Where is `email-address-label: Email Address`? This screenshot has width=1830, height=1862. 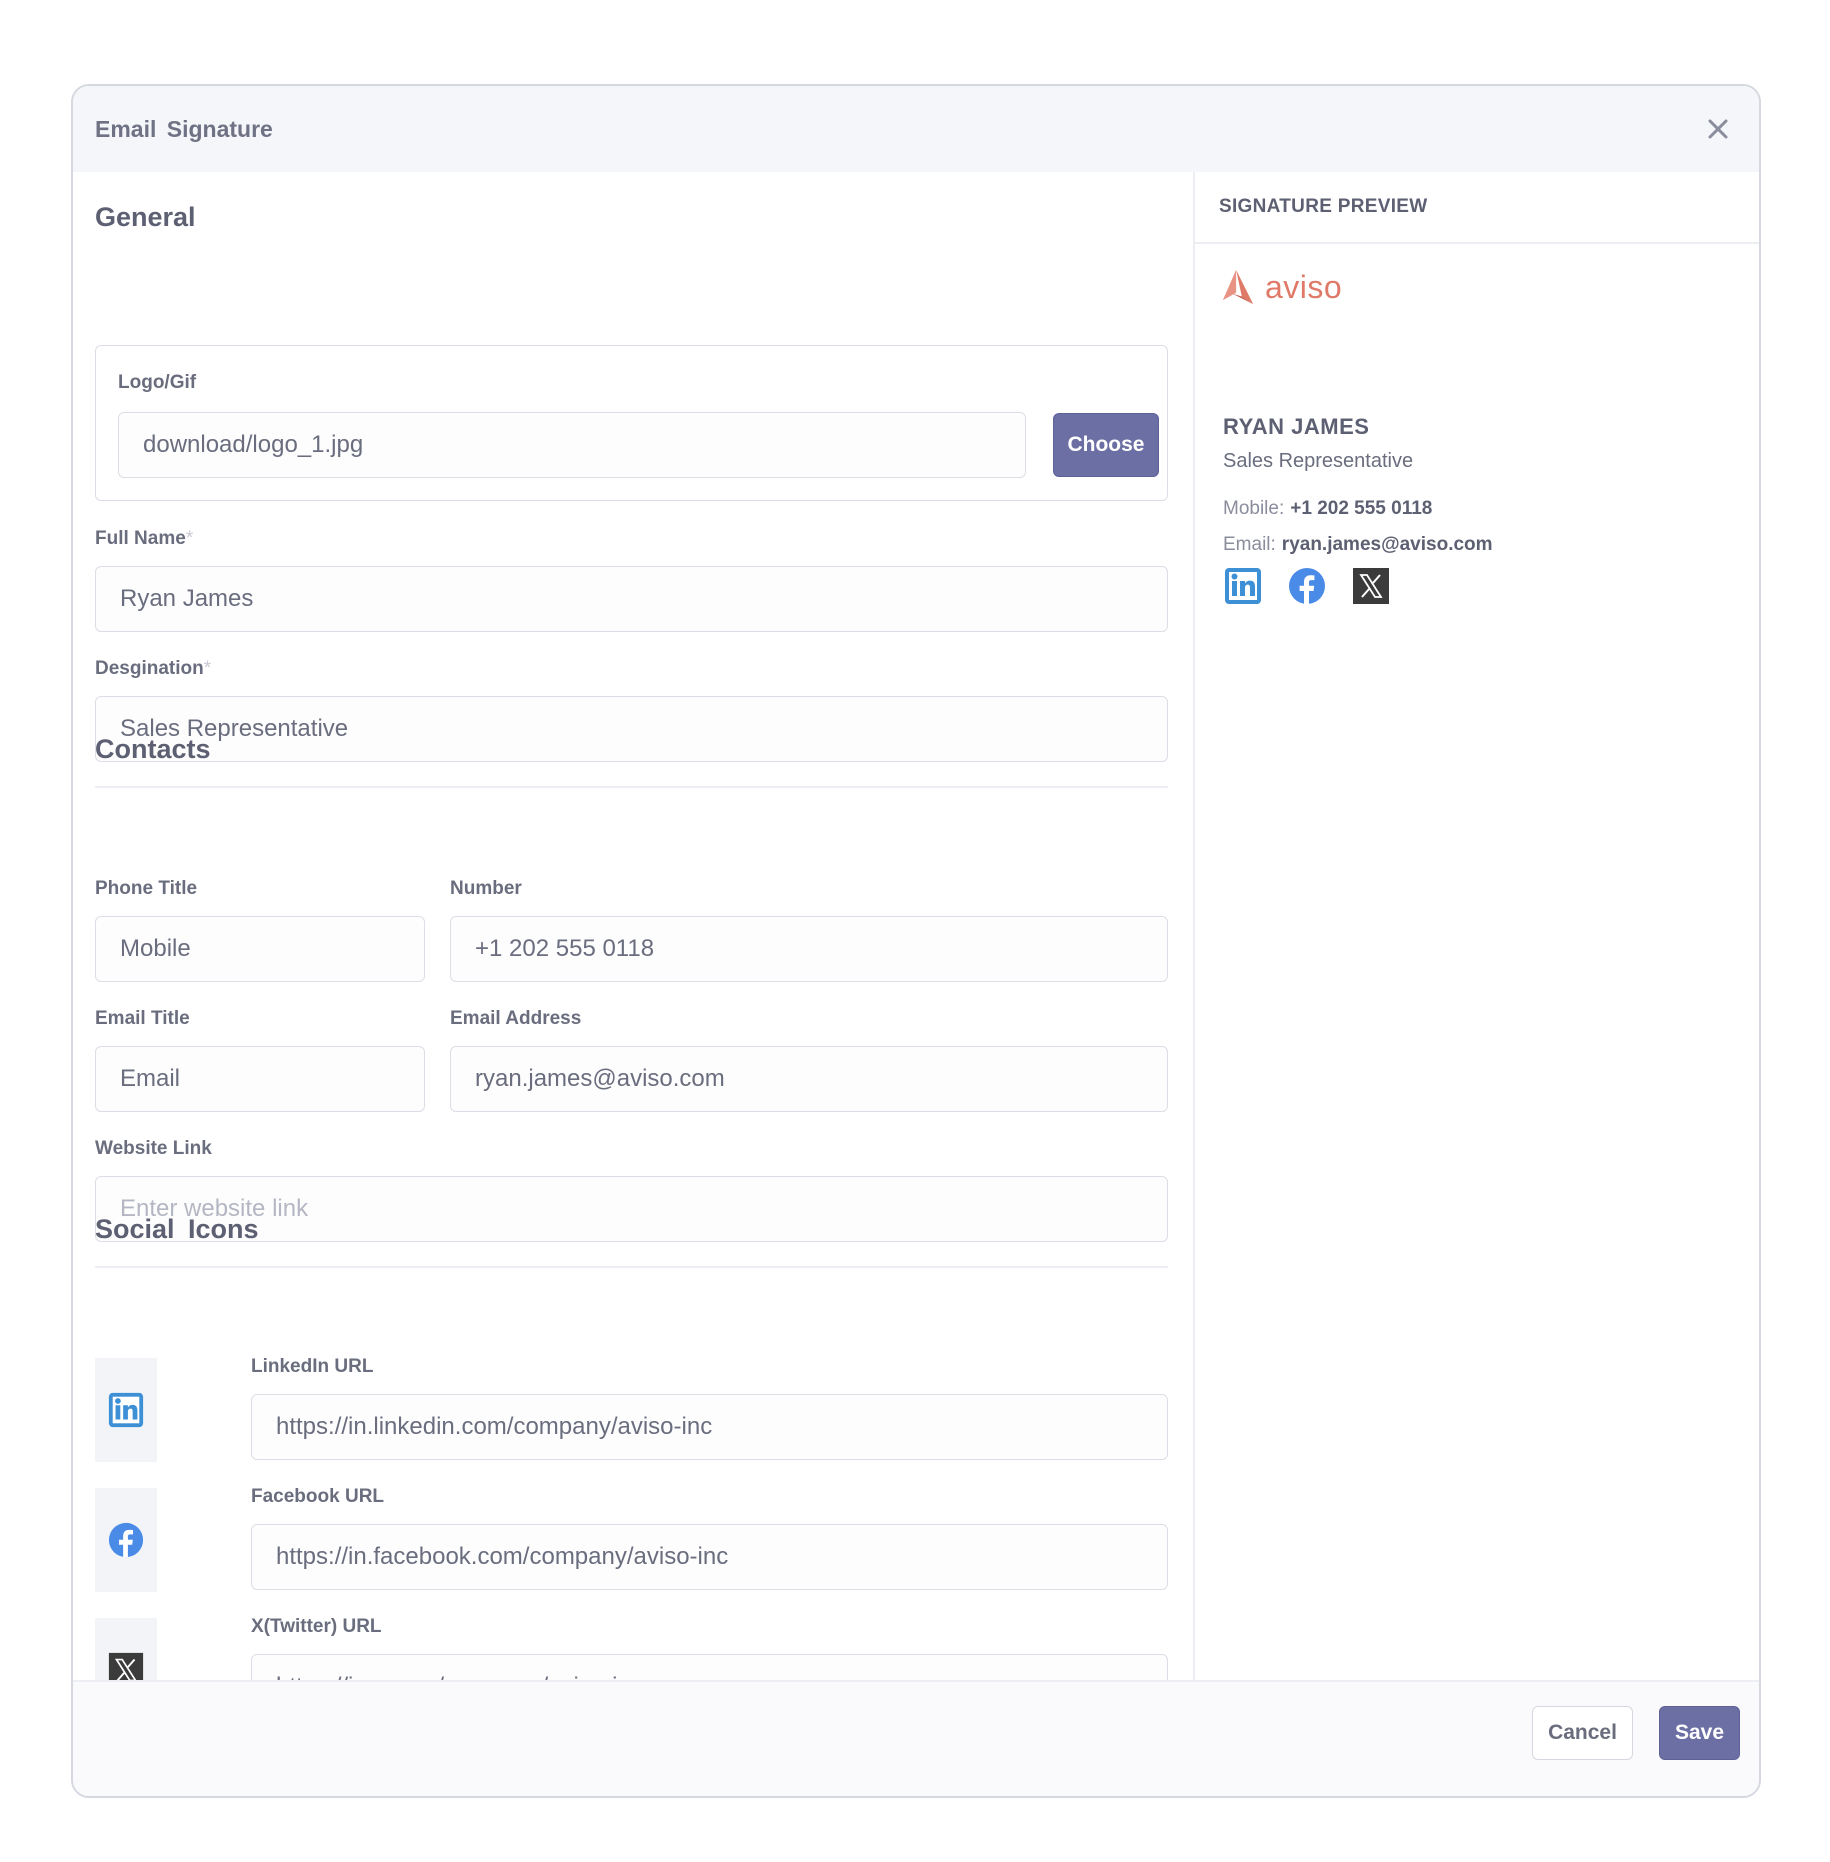
email-address-label: Email Address is located at coordinates (516, 1018).